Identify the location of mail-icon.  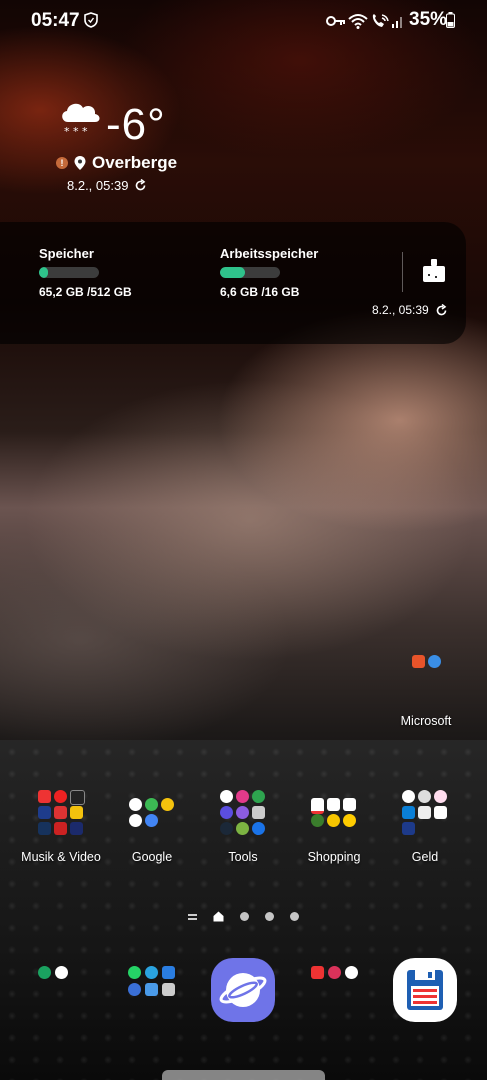
(168, 972).